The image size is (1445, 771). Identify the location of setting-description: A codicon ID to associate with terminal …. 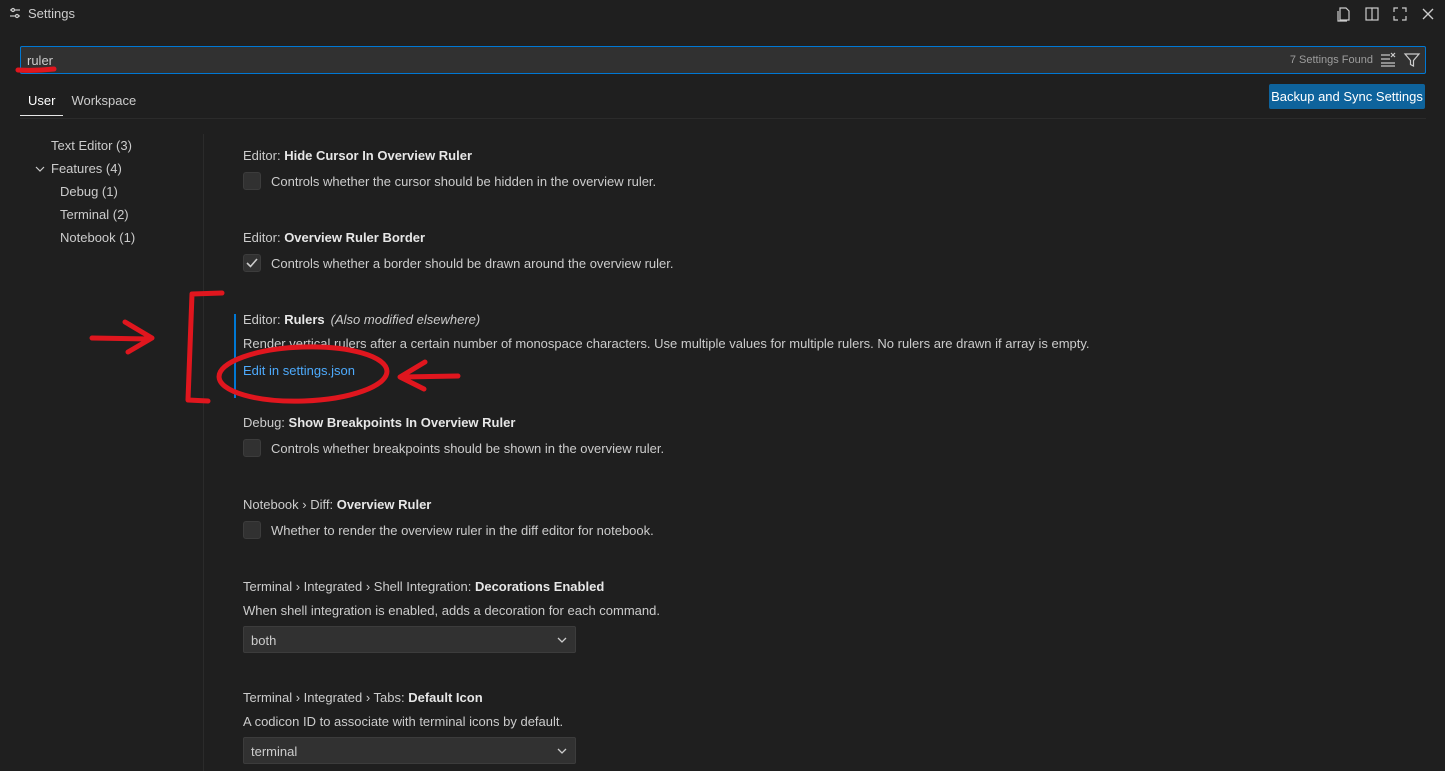
(403, 721).